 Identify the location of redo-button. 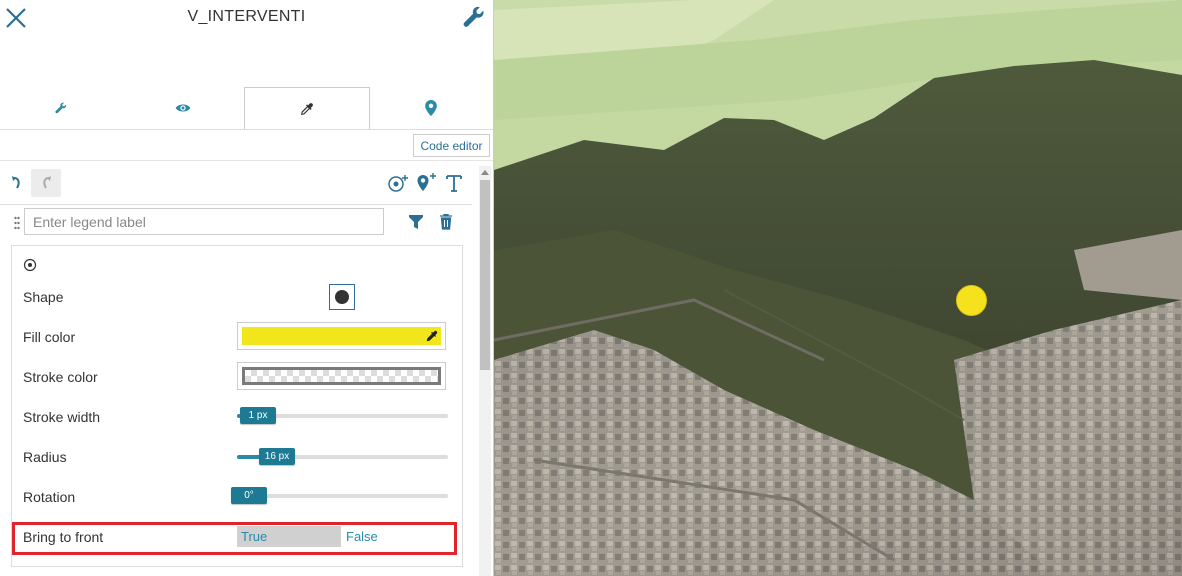
(46, 183).